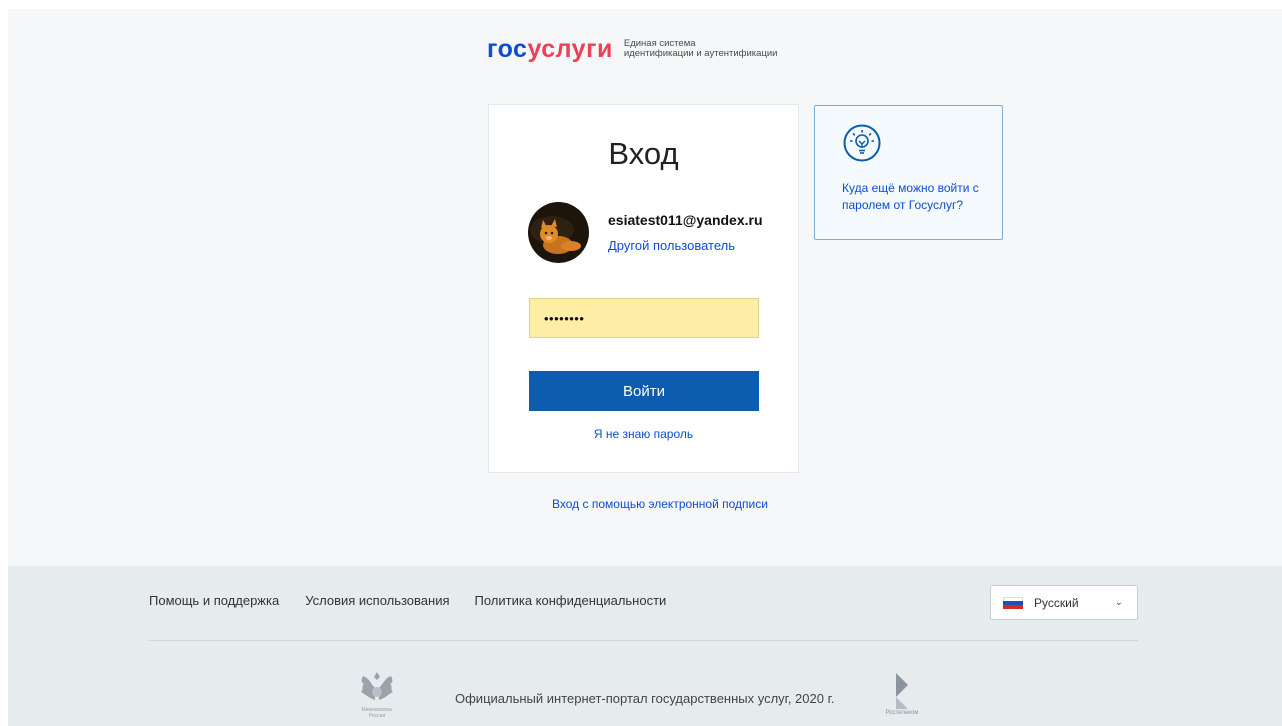 Image resolution: width=1282 pixels, height=726 pixels. Describe the element at coordinates (377, 695) in the screenshot. I see `ministry-emblem-logo: Минкомсвязь России` at that location.